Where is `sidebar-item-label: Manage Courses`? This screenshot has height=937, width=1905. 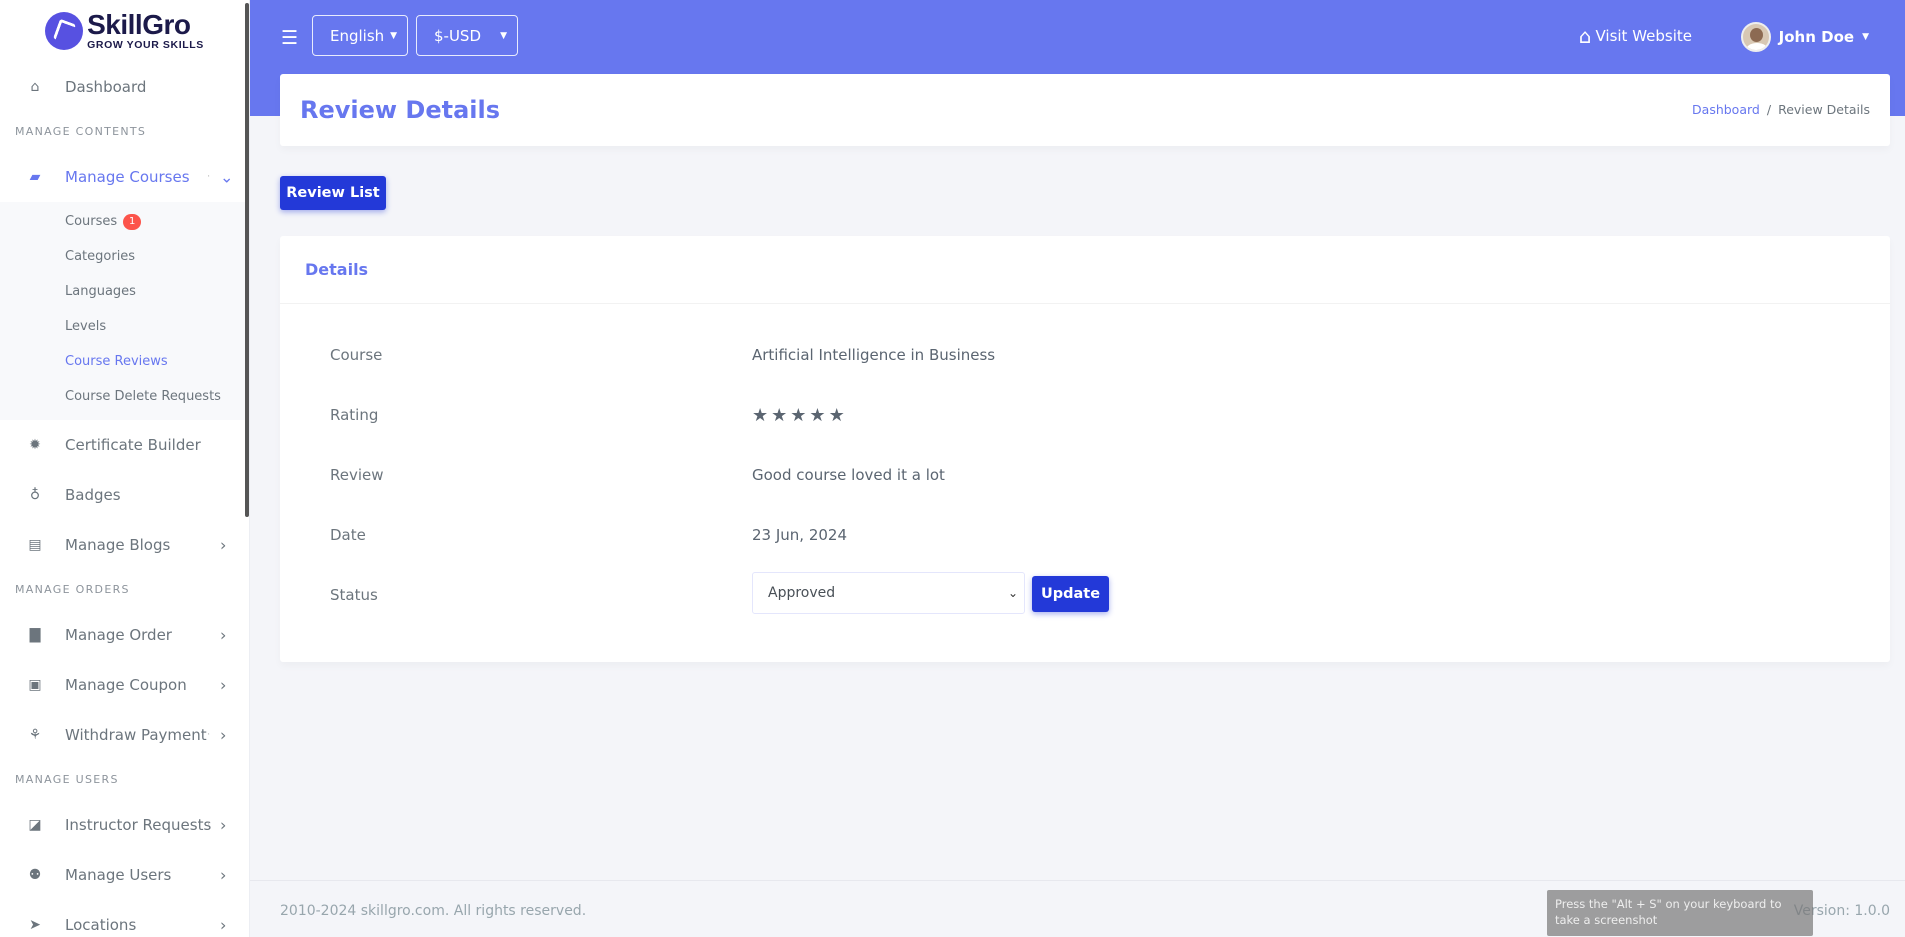 sidebar-item-label: Manage Courses is located at coordinates (127, 177).